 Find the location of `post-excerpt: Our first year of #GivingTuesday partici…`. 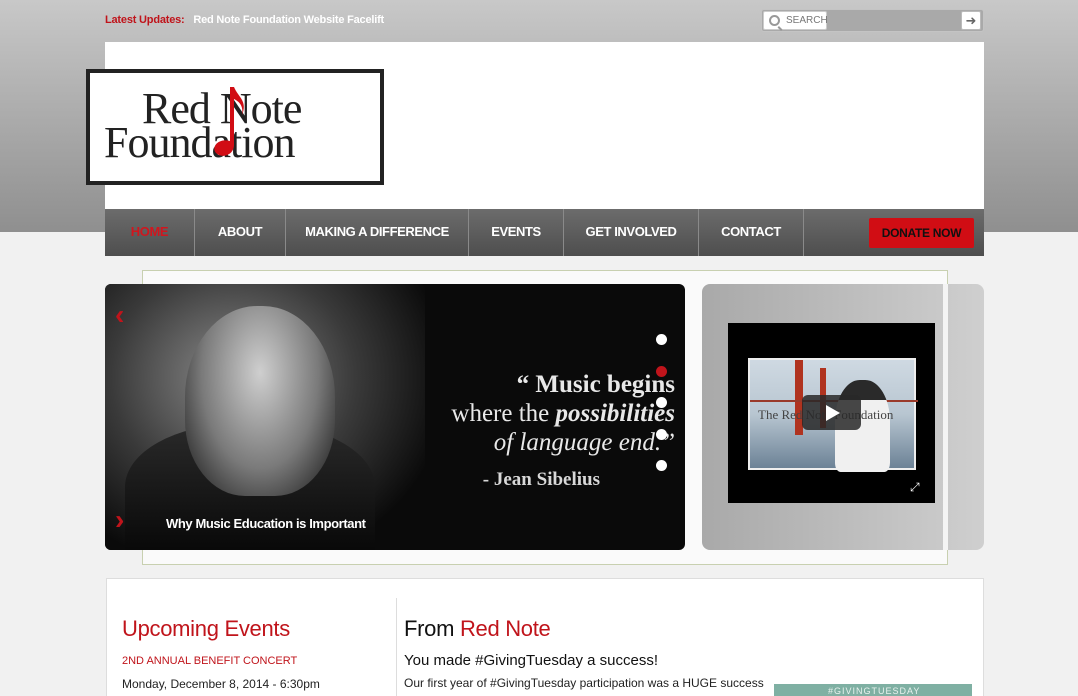

post-excerpt: Our first year of #GivingTuesday partici… is located at coordinates (584, 683).